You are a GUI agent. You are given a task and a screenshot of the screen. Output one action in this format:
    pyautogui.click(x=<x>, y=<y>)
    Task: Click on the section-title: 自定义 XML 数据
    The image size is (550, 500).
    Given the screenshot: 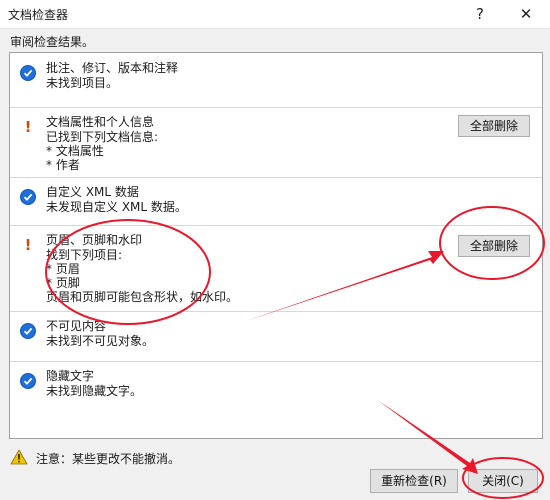 What is the action you would take?
    pyautogui.click(x=92, y=192)
    